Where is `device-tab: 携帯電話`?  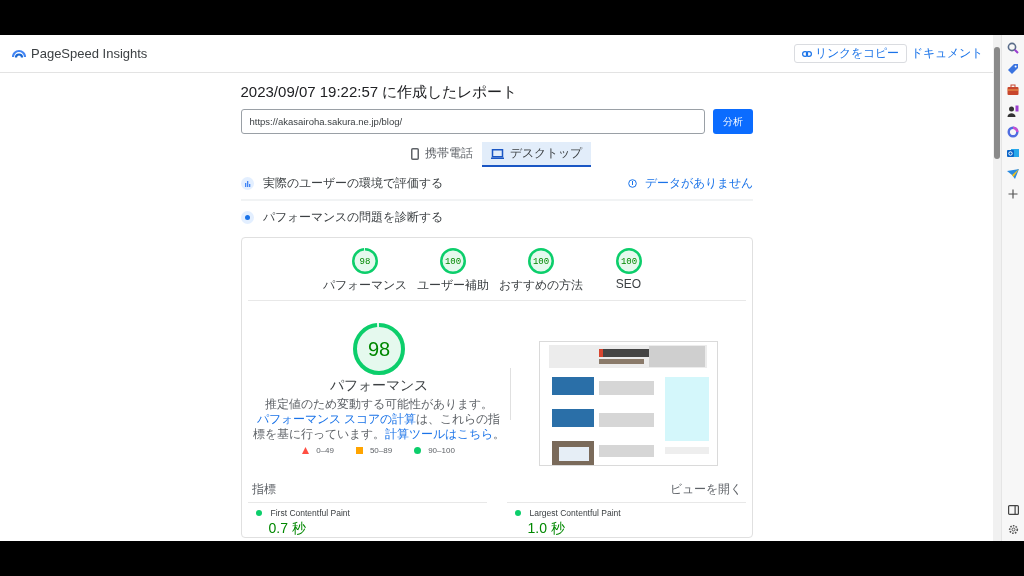
device-tab: 携帯電話 is located at coordinates (442, 154).